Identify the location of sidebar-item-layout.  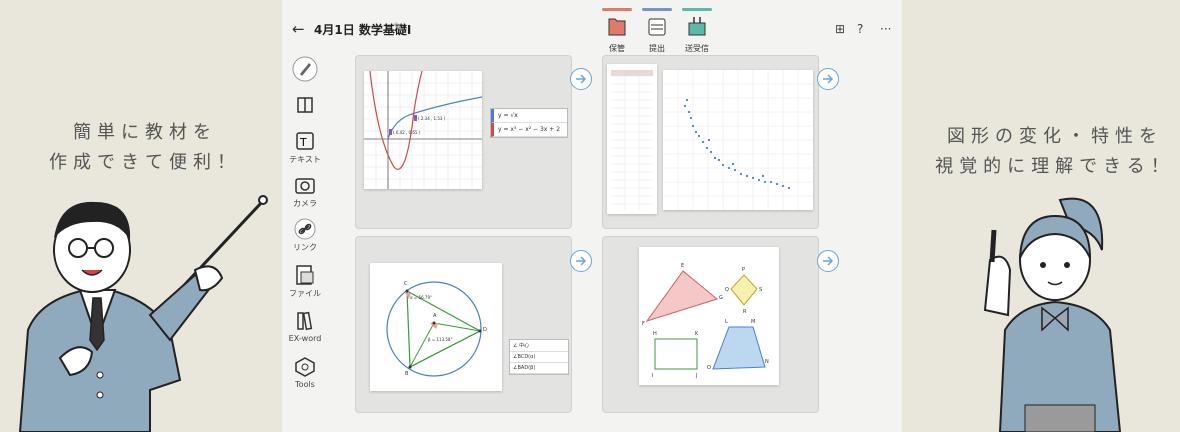
(305, 105).